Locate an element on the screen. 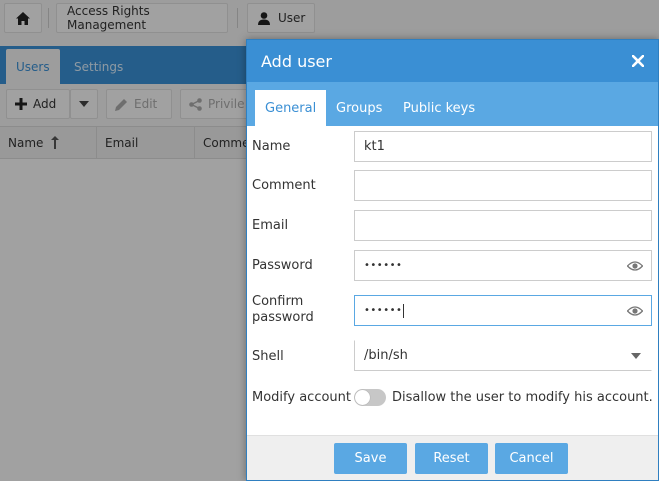  confirm-password-label-line2: password is located at coordinates (283, 317).